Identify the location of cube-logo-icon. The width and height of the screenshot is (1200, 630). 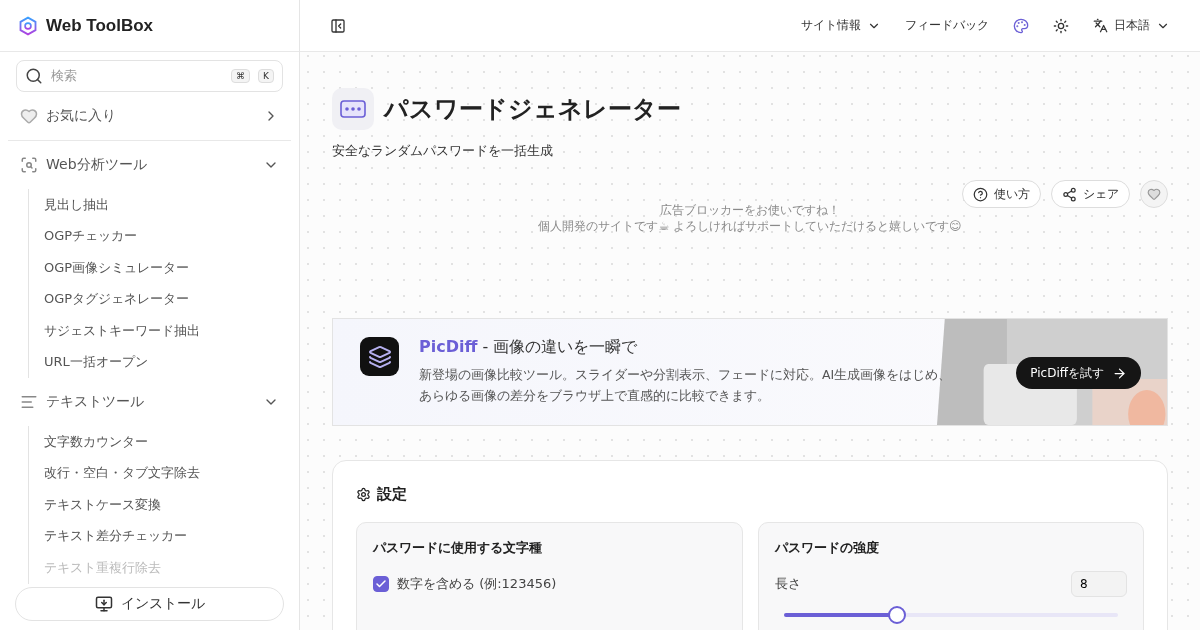
(28, 25).